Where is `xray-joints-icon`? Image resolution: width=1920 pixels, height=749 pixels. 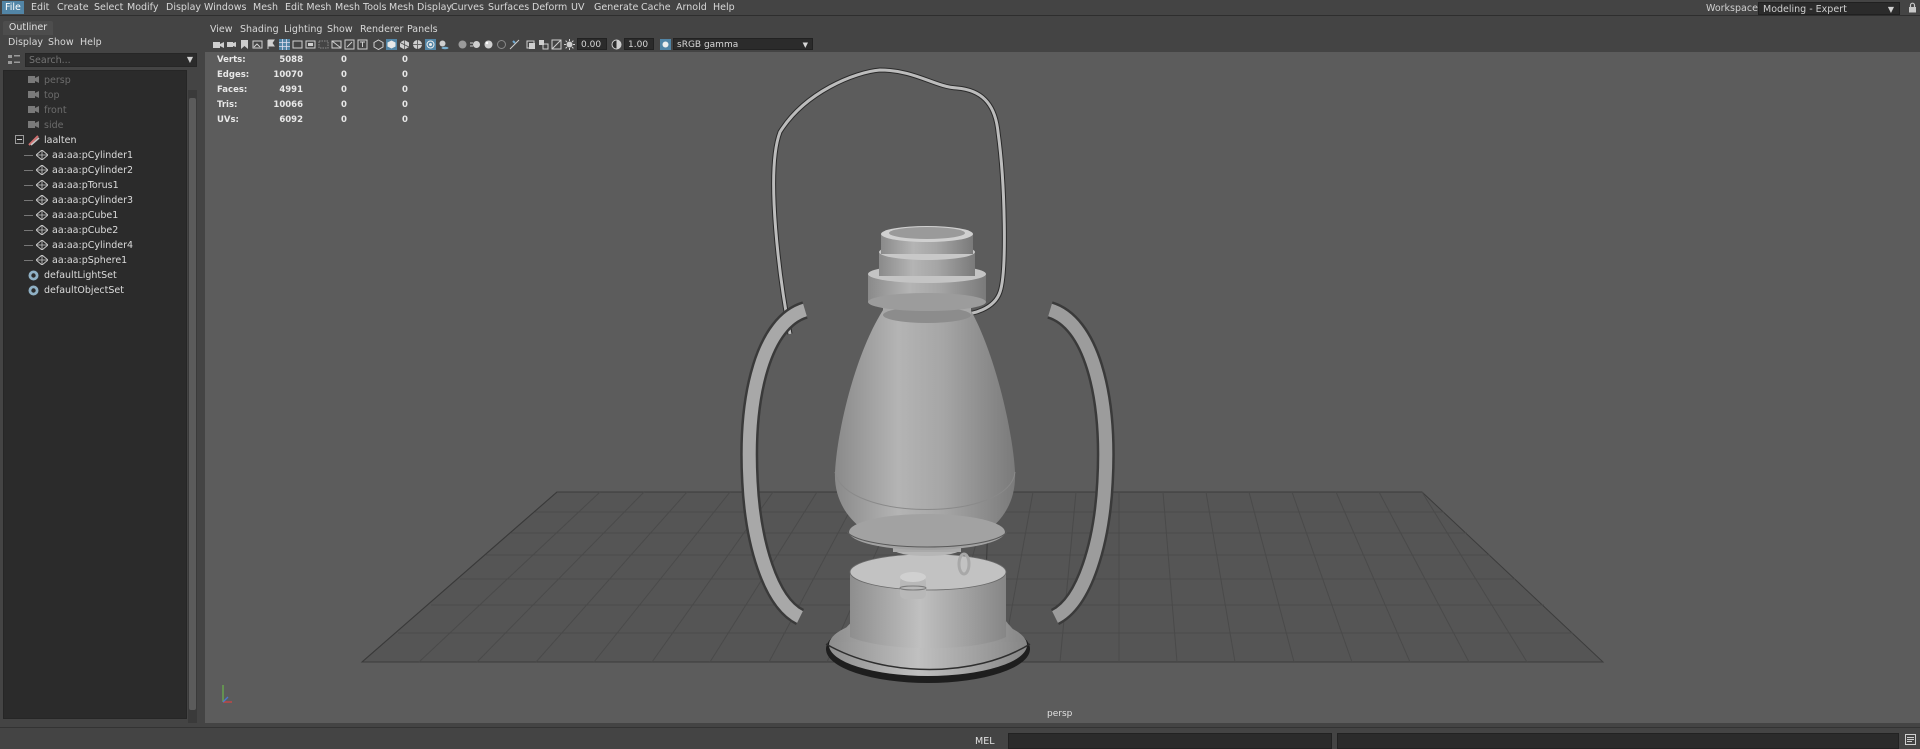
xray-joints-icon is located at coordinates (543, 44).